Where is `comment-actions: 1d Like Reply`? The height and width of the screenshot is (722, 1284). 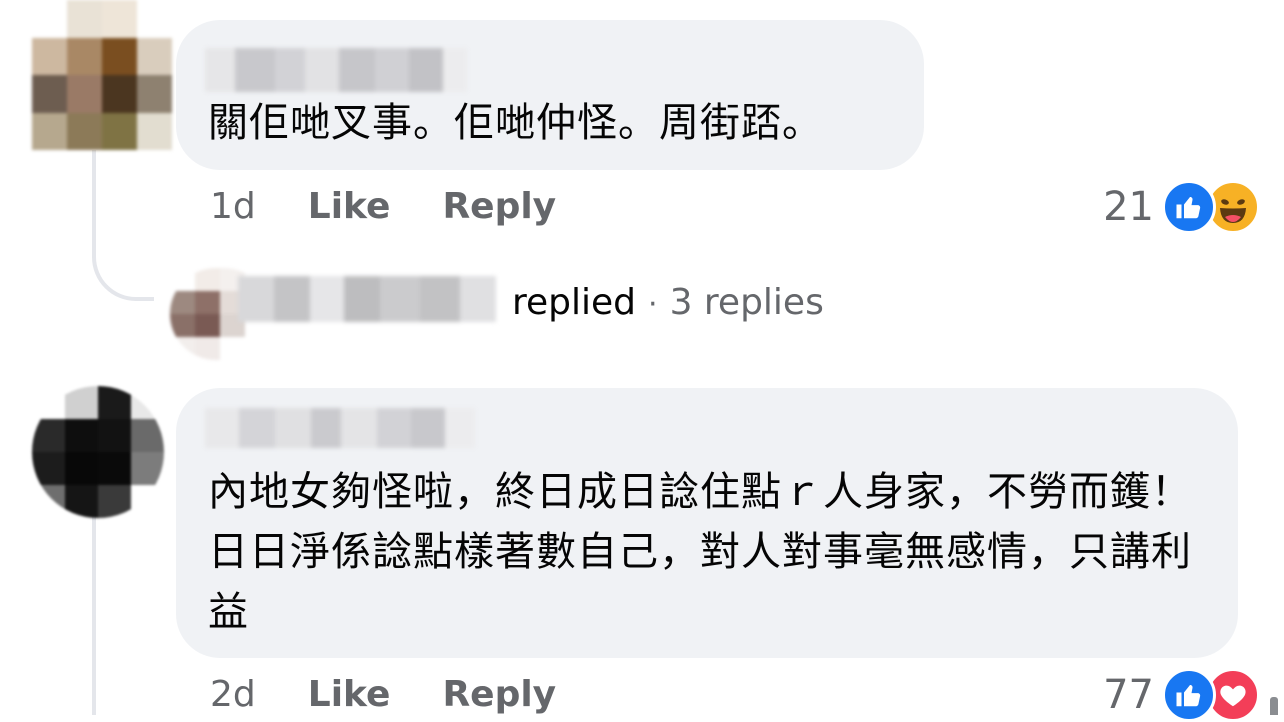
comment-actions: 1d Like Reply is located at coordinates (383, 206).